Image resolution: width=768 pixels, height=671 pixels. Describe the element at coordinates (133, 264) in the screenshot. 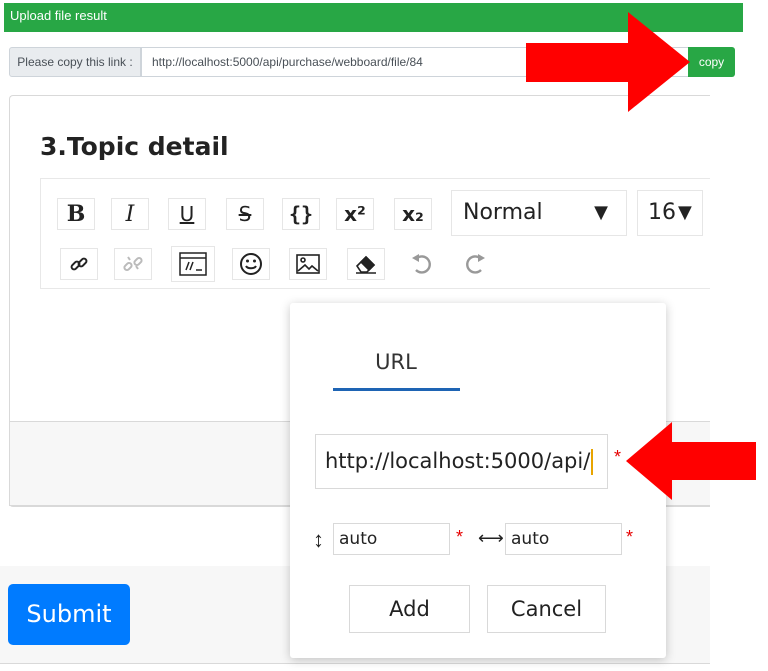

I see `unlink-icon` at that location.